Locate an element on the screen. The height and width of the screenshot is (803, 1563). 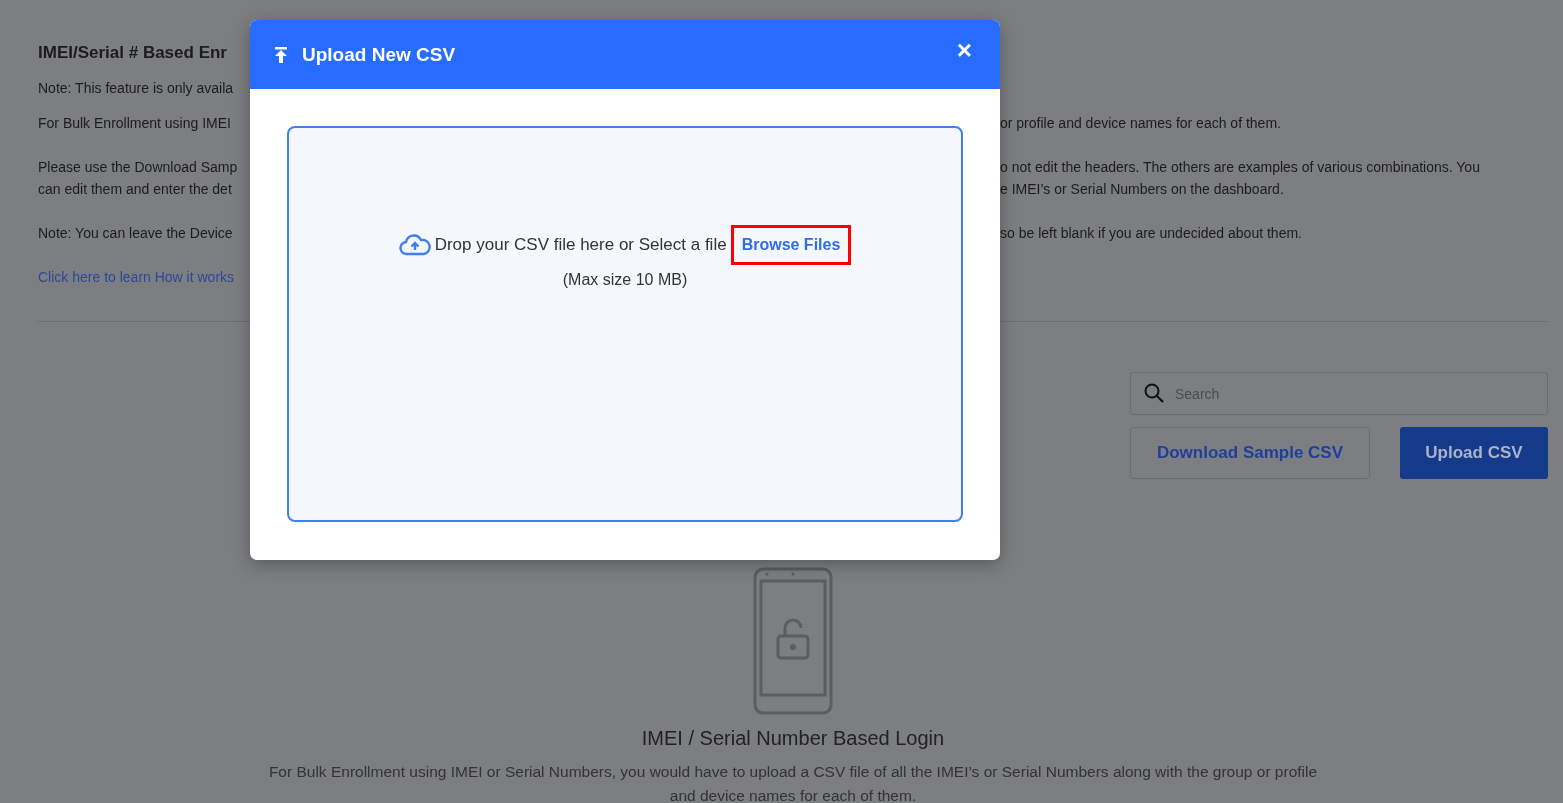
note-text: or profile and device names for each of them. is located at coordinates (1141, 123).